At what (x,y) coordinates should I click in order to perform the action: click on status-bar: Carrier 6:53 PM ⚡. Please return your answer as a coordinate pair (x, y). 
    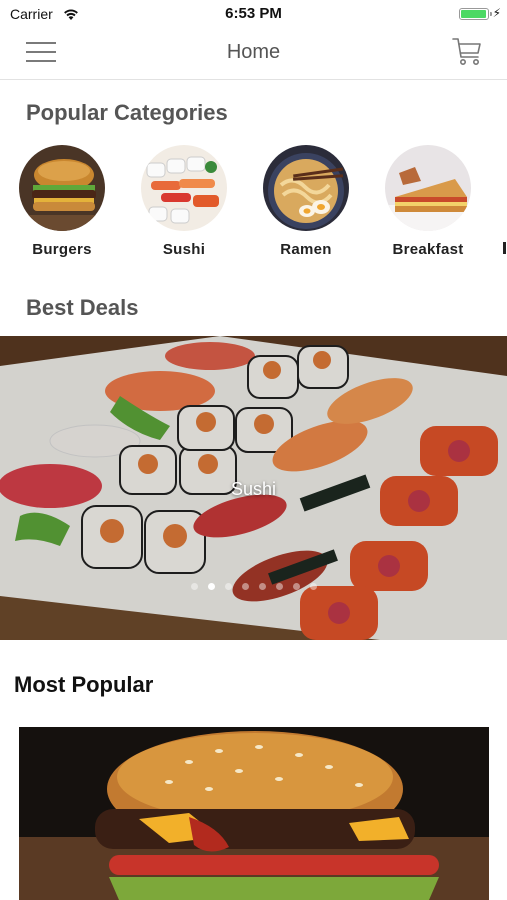
    Looking at the image, I should click on (253, 14).